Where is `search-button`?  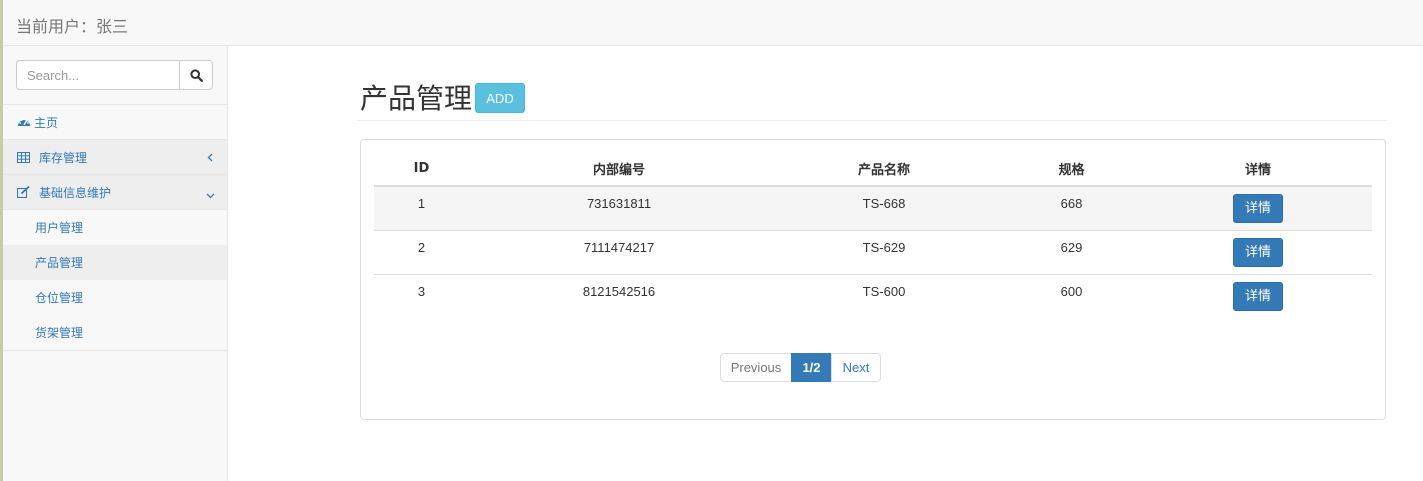
search-button is located at coordinates (196, 75).